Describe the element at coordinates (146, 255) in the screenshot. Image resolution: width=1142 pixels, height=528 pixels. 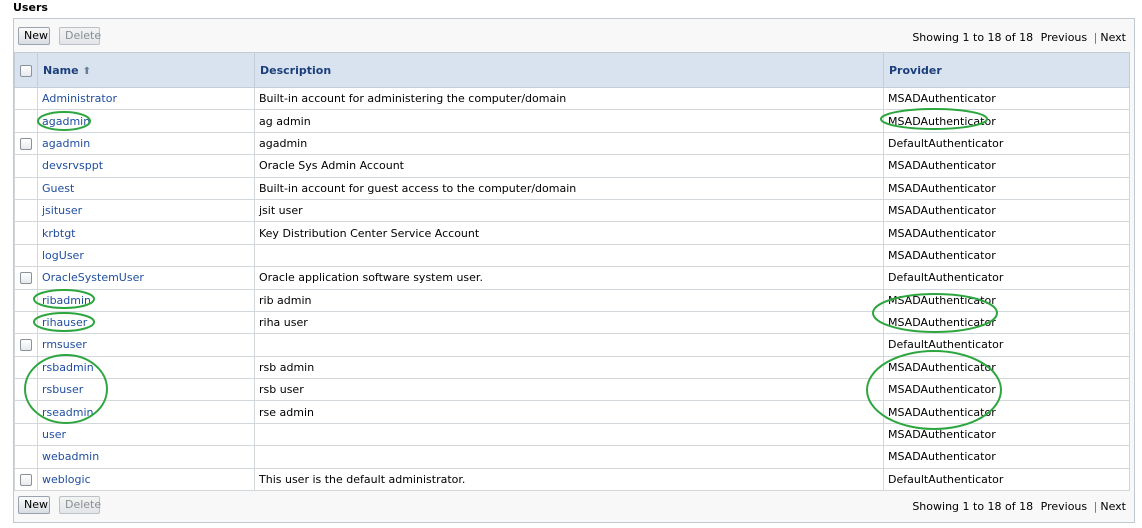
I see `user-name-link: logUser` at that location.